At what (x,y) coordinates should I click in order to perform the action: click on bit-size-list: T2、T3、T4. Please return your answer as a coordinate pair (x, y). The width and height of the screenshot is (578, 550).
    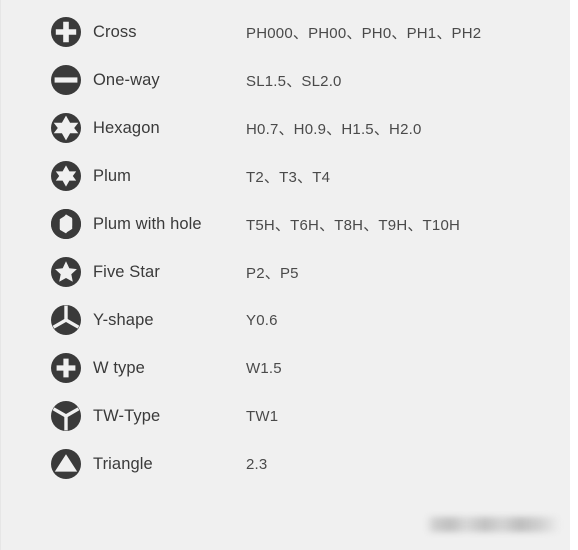
    Looking at the image, I should click on (288, 177).